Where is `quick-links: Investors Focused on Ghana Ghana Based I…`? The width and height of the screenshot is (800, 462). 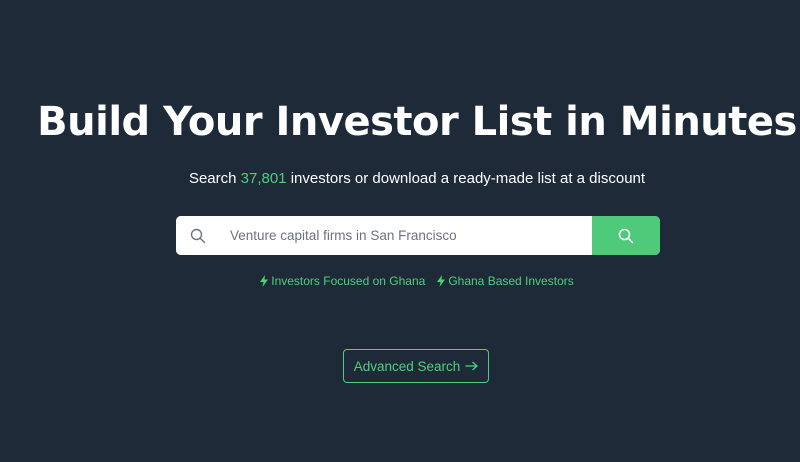
quick-links: Investors Focused on Ghana Ghana Based I… is located at coordinates (400, 281).